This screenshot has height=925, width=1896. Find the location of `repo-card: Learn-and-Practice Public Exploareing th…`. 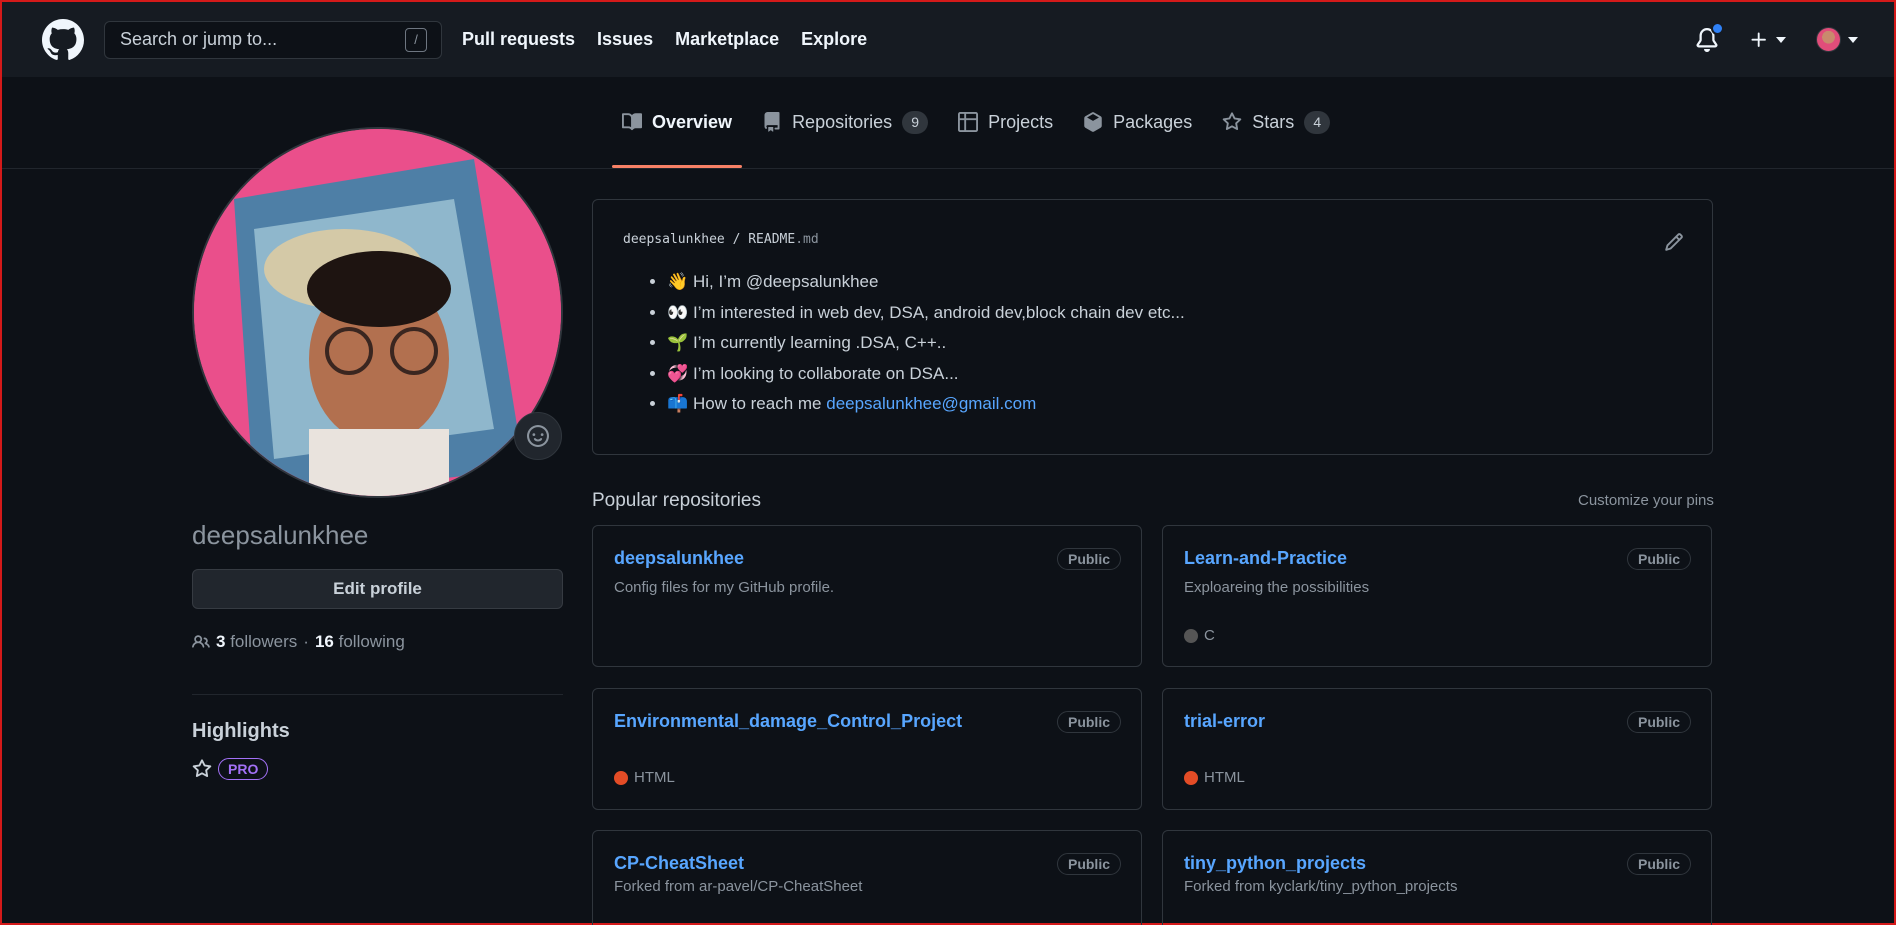

repo-card: Learn-and-Practice Public Exploareing th… is located at coordinates (1437, 596).